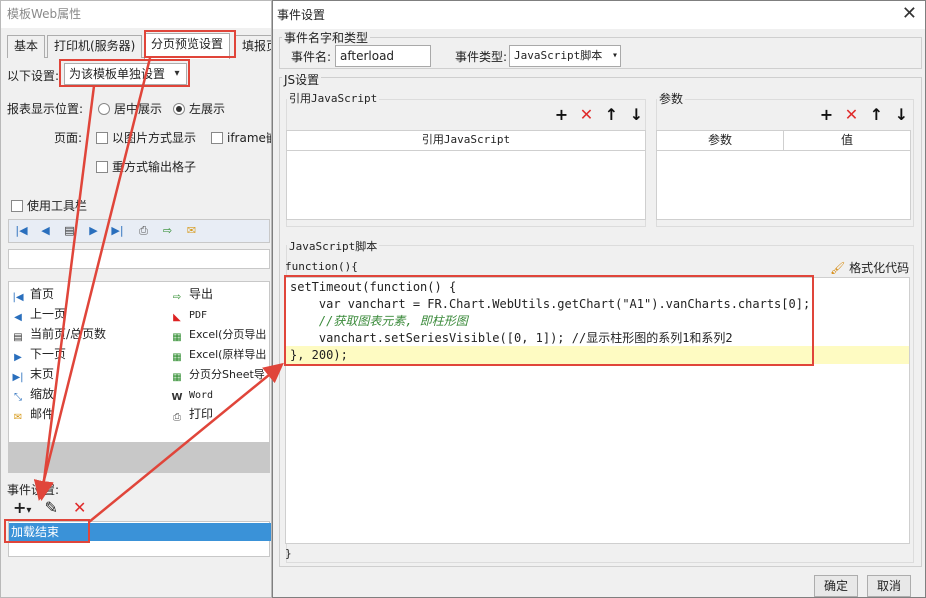 The width and height of the screenshot is (926, 598). I want to click on list-item-export: ⇨ 导出, so click(191, 294).